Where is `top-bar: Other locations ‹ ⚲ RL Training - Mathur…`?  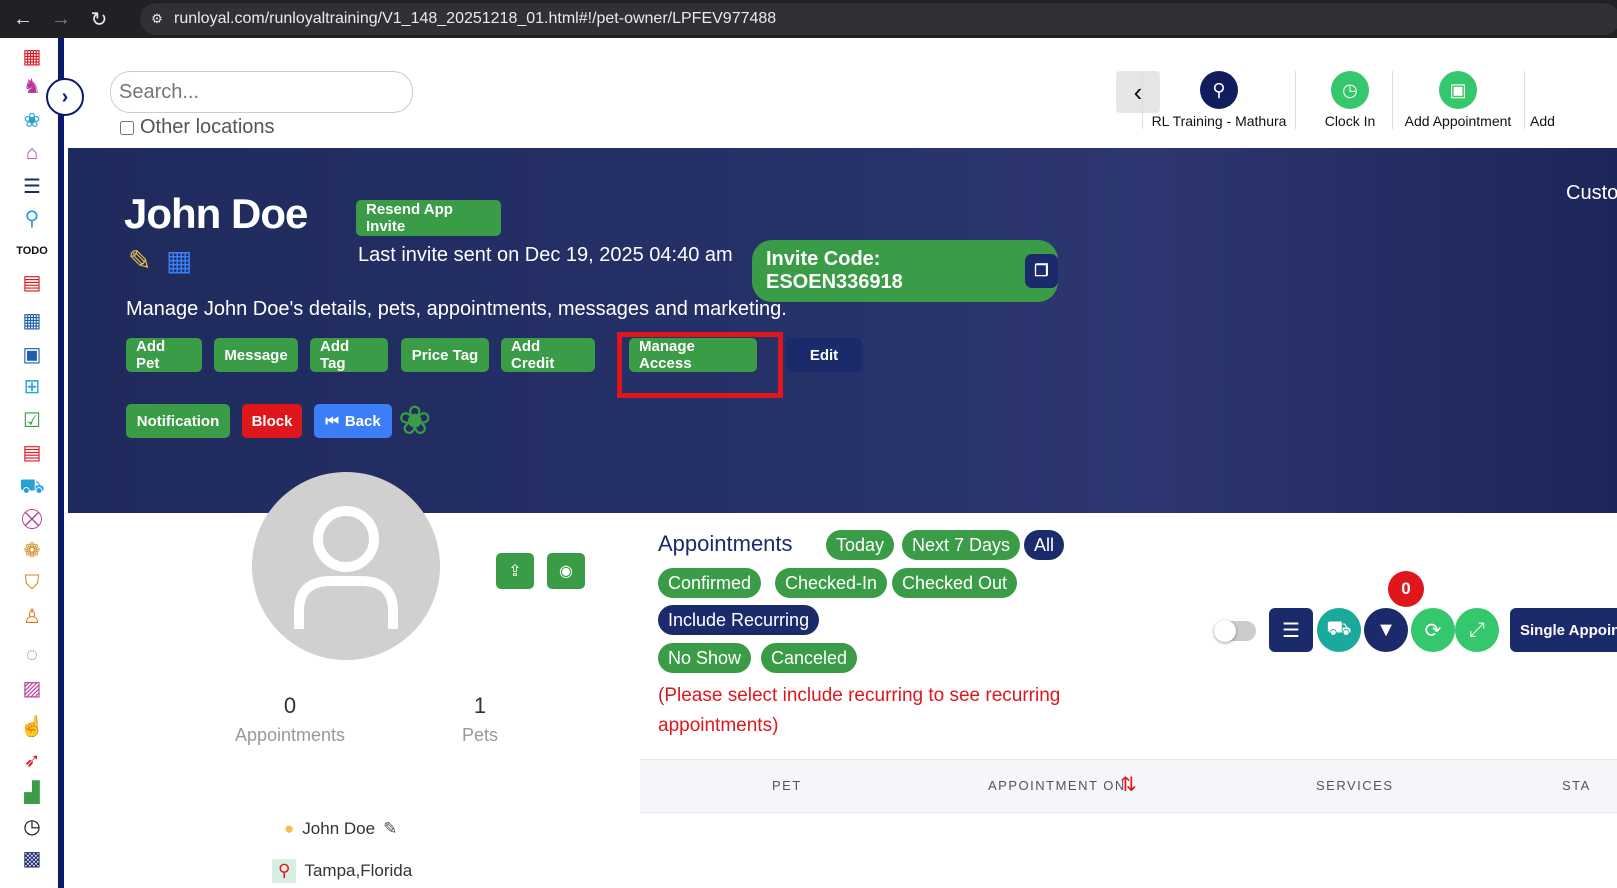 top-bar: Other locations ‹ ⚲ RL Training - Mathur… is located at coordinates (842, 93).